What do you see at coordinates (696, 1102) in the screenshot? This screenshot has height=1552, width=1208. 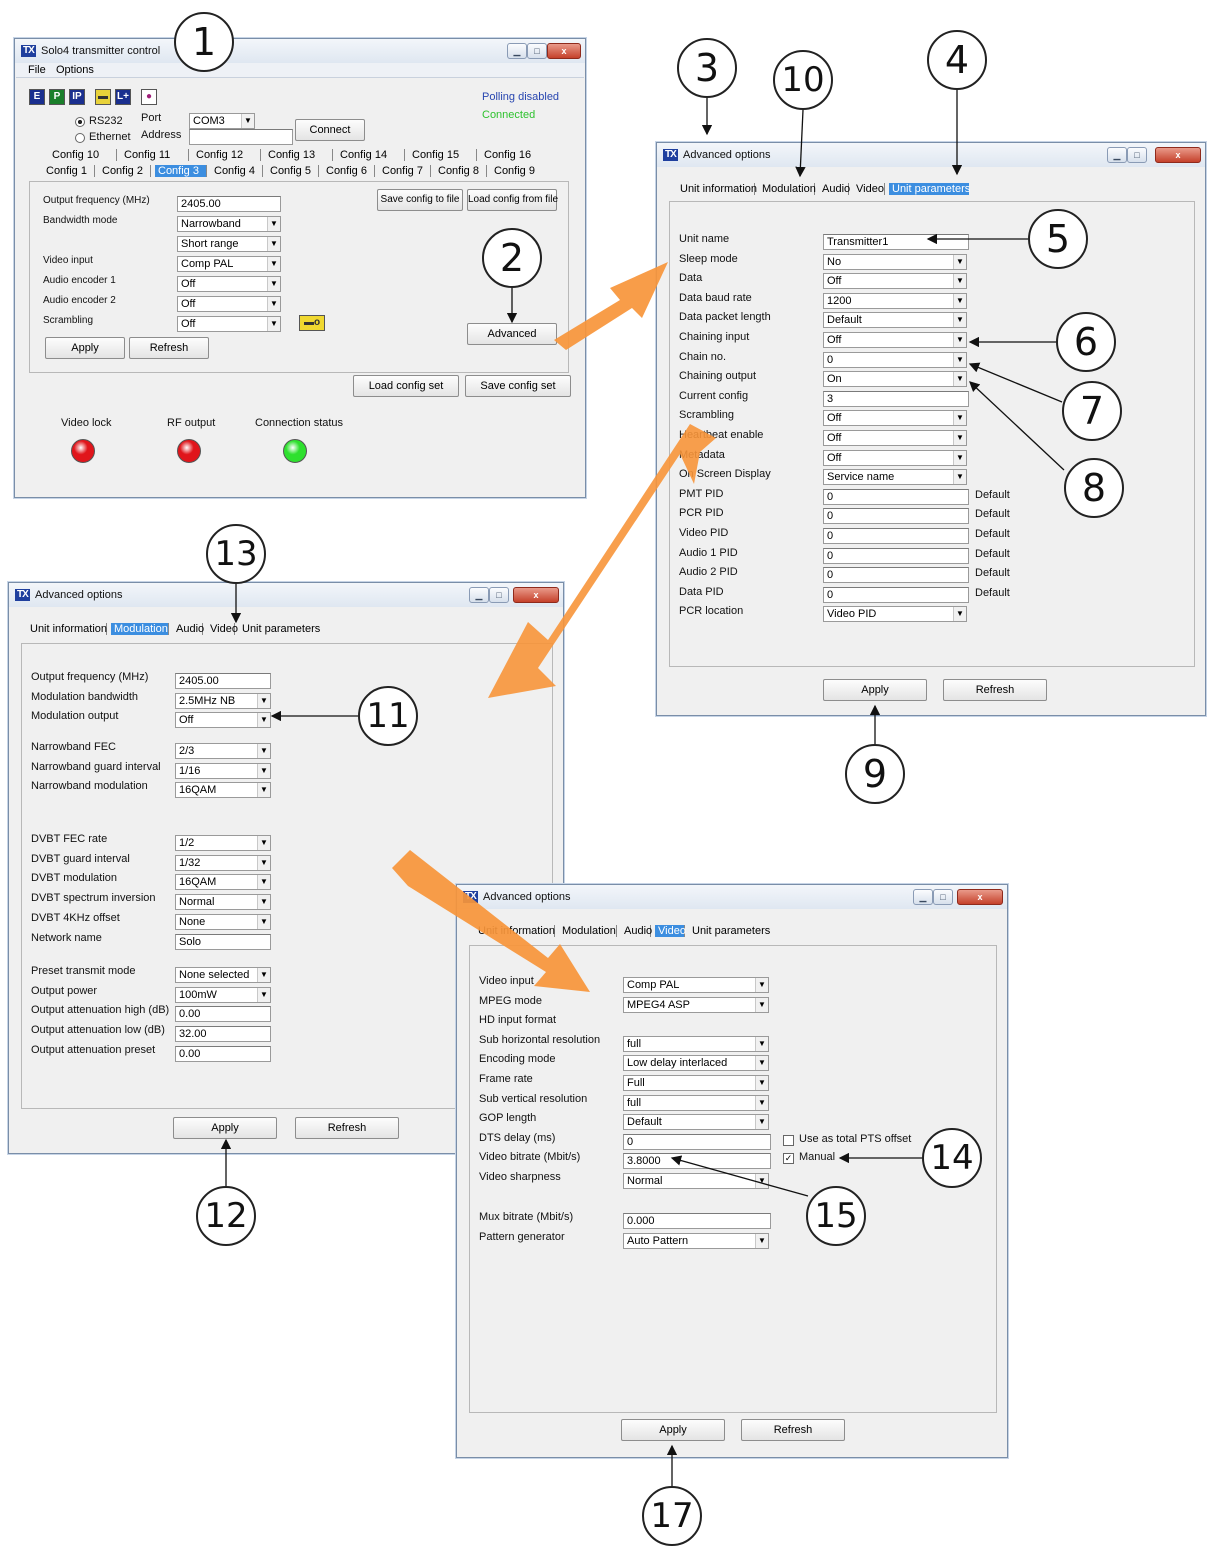 I see `sub-vertical-resolution-select: full ▼` at bounding box center [696, 1102].